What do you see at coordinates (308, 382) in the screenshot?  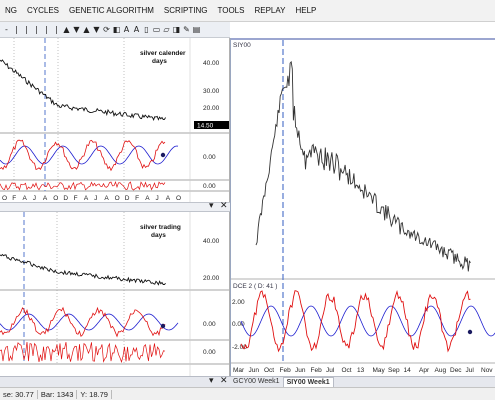 I see `tab-siy00-week1: SIY00 Week1` at bounding box center [308, 382].